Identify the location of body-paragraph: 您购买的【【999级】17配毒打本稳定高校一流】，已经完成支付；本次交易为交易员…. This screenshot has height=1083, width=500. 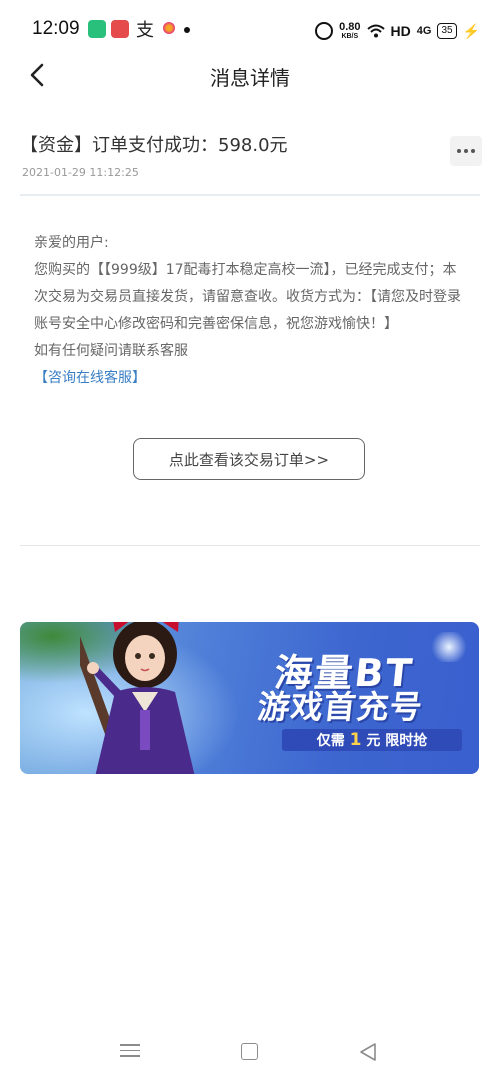
(247, 297).